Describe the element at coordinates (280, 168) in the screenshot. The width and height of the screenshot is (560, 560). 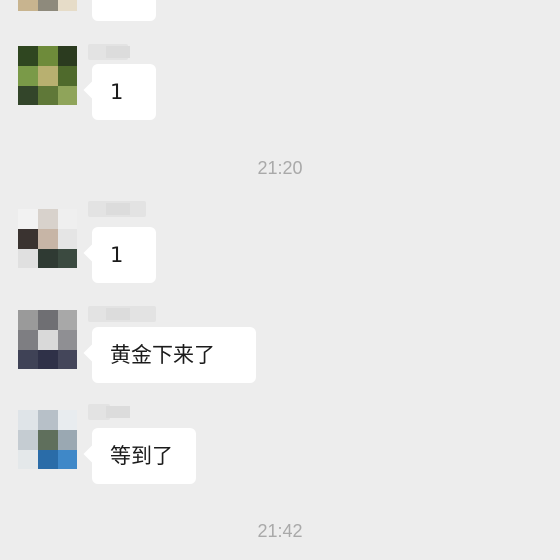
I see `timestamp: 21:20` at that location.